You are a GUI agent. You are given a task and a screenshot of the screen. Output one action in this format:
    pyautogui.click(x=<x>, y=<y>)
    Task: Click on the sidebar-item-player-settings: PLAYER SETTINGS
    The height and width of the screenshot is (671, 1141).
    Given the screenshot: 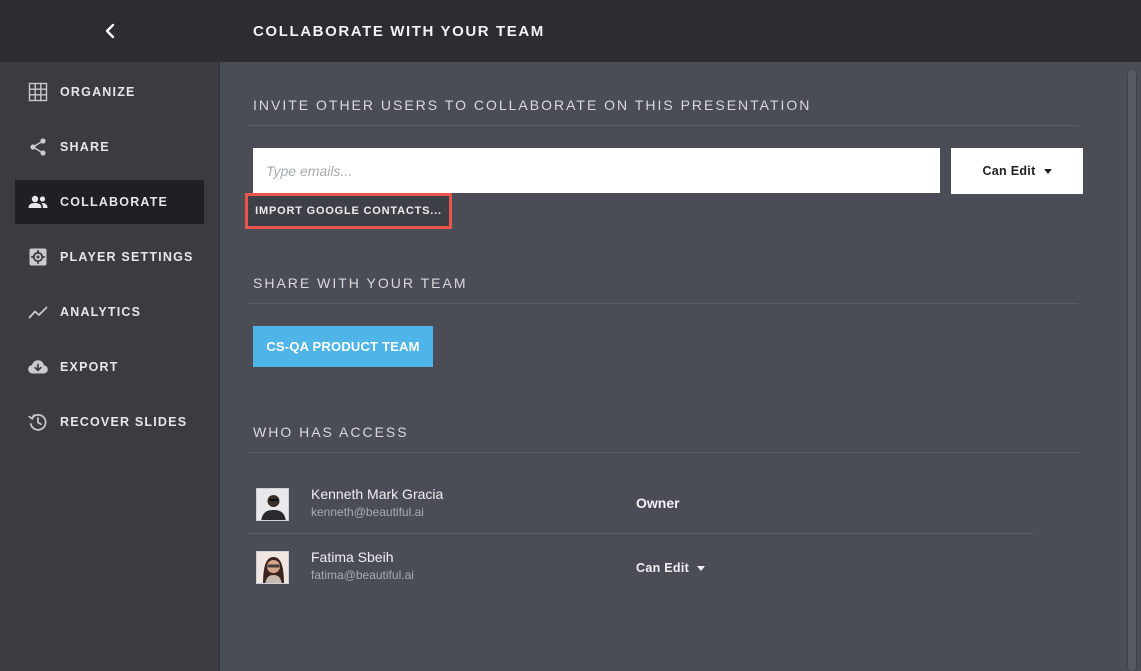 What is the action you would take?
    pyautogui.click(x=109, y=257)
    